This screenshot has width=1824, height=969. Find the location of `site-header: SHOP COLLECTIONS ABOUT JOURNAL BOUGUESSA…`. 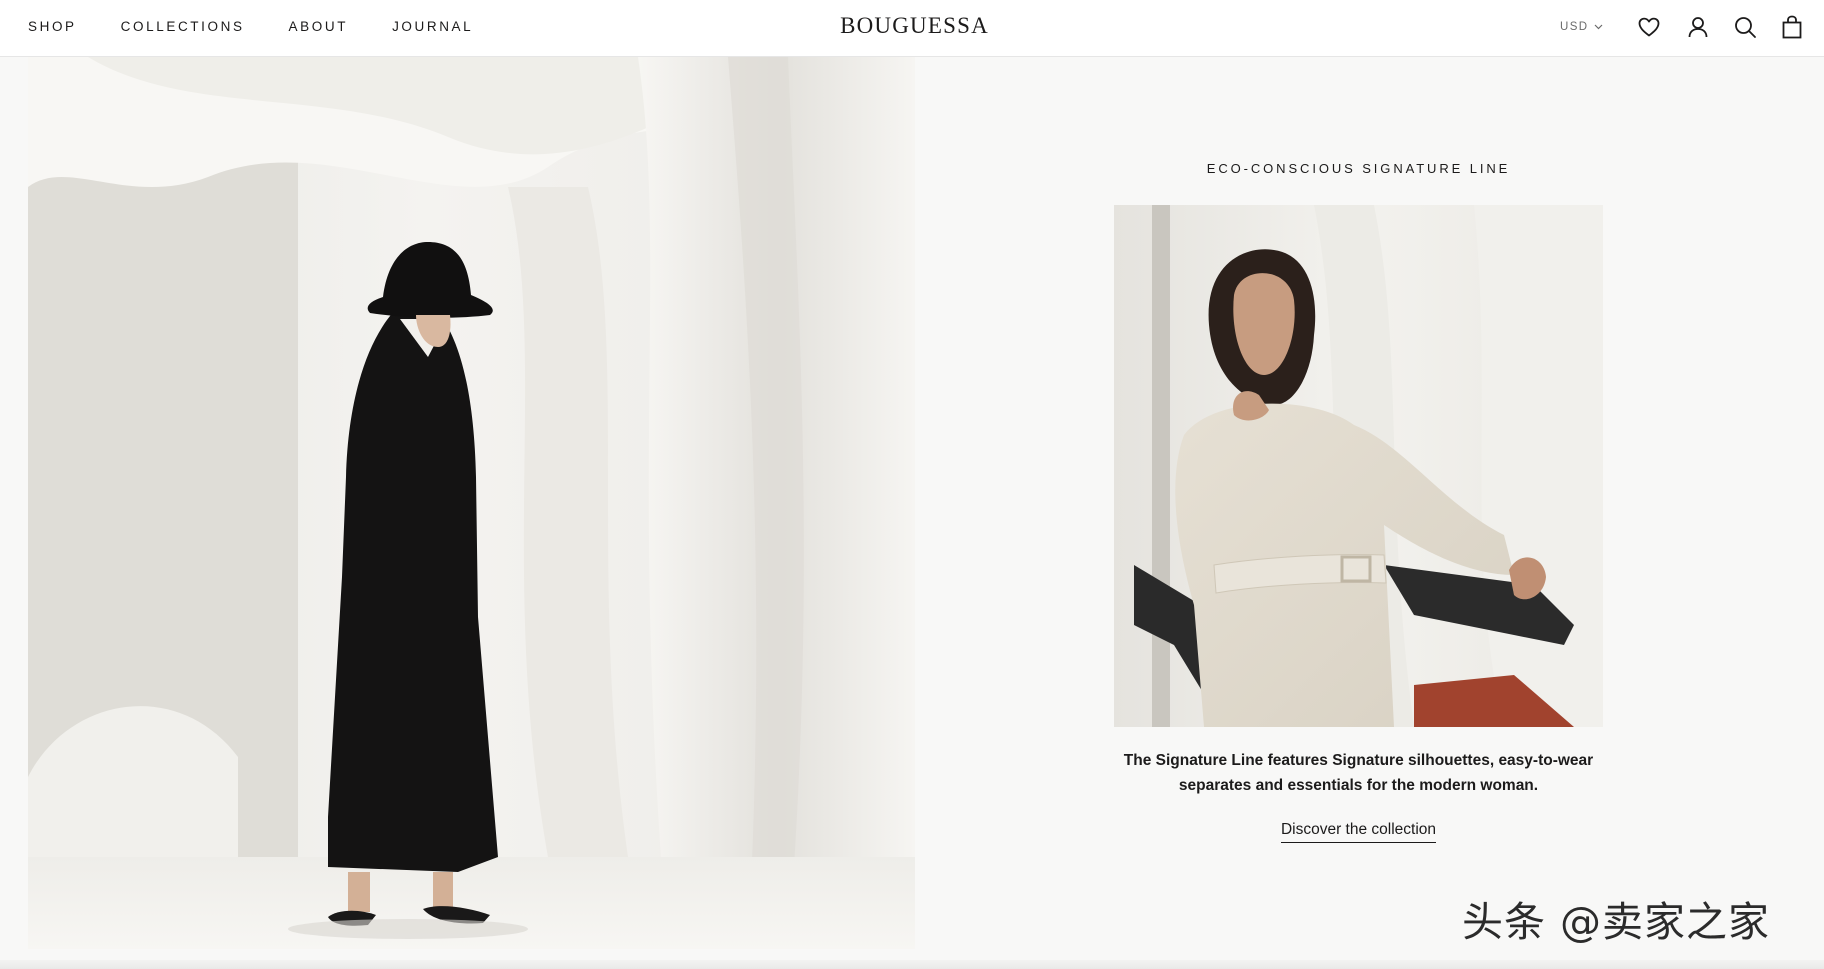

site-header: SHOP COLLECTIONS ABOUT JOURNAL BOUGUESSA… is located at coordinates (912, 28).